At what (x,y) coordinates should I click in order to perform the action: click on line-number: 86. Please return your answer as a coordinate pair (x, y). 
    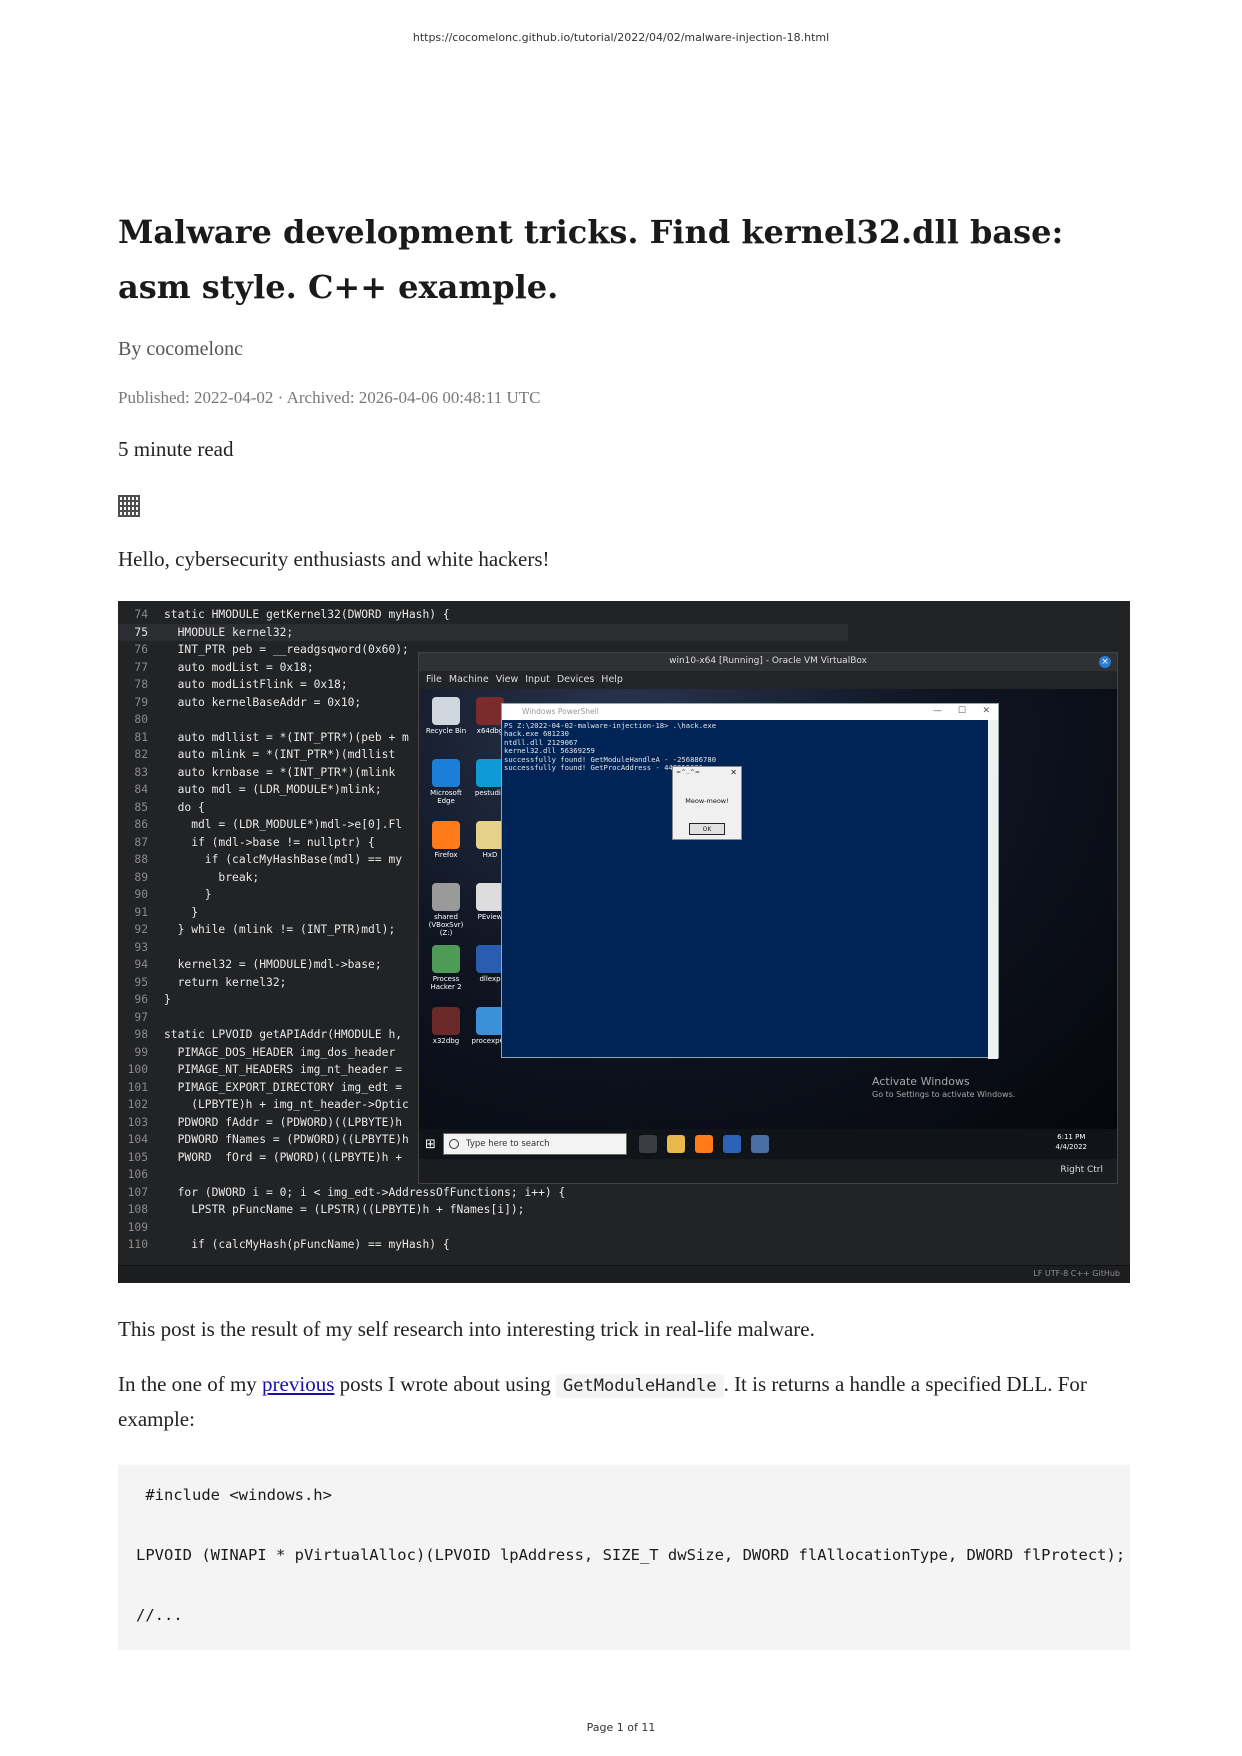
    Looking at the image, I should click on (141, 824).